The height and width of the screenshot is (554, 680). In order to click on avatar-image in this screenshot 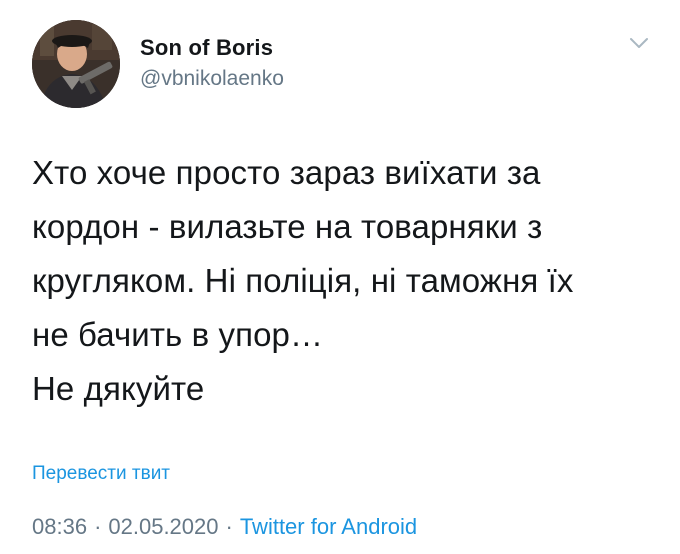, I will do `click(76, 64)`.